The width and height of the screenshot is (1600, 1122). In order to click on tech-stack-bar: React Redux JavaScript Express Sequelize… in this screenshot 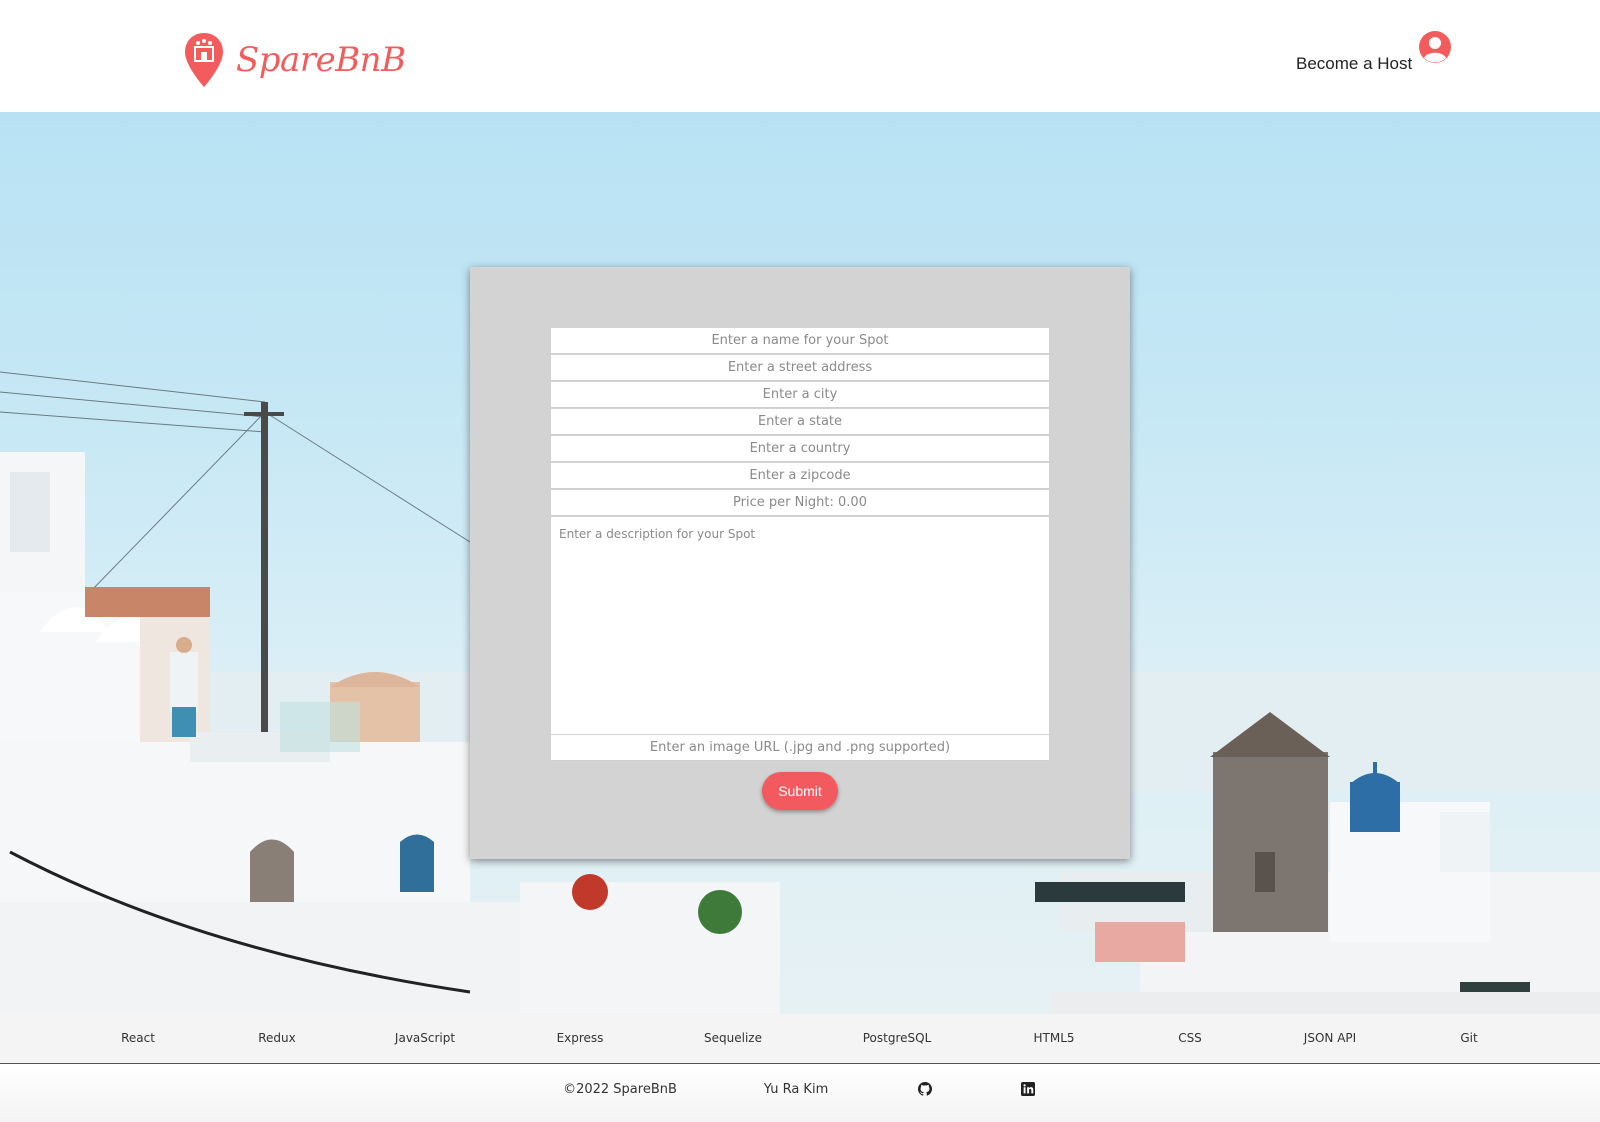, I will do `click(800, 1039)`.